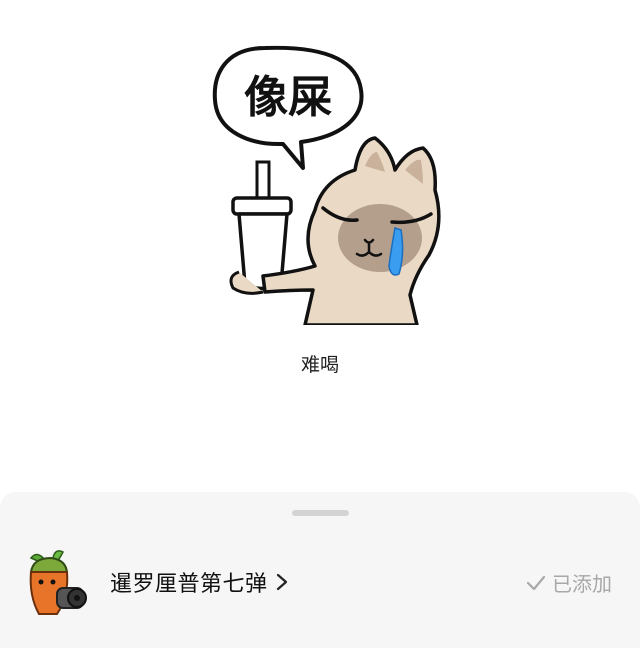  I want to click on carrot-soldier-thumbnail, so click(58, 583).